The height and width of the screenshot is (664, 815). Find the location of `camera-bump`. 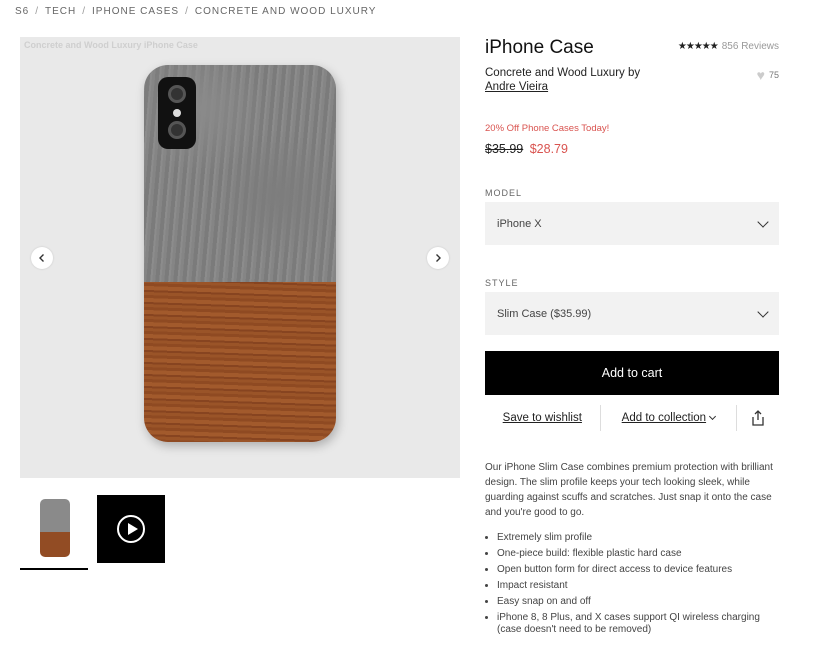

camera-bump is located at coordinates (177, 113).